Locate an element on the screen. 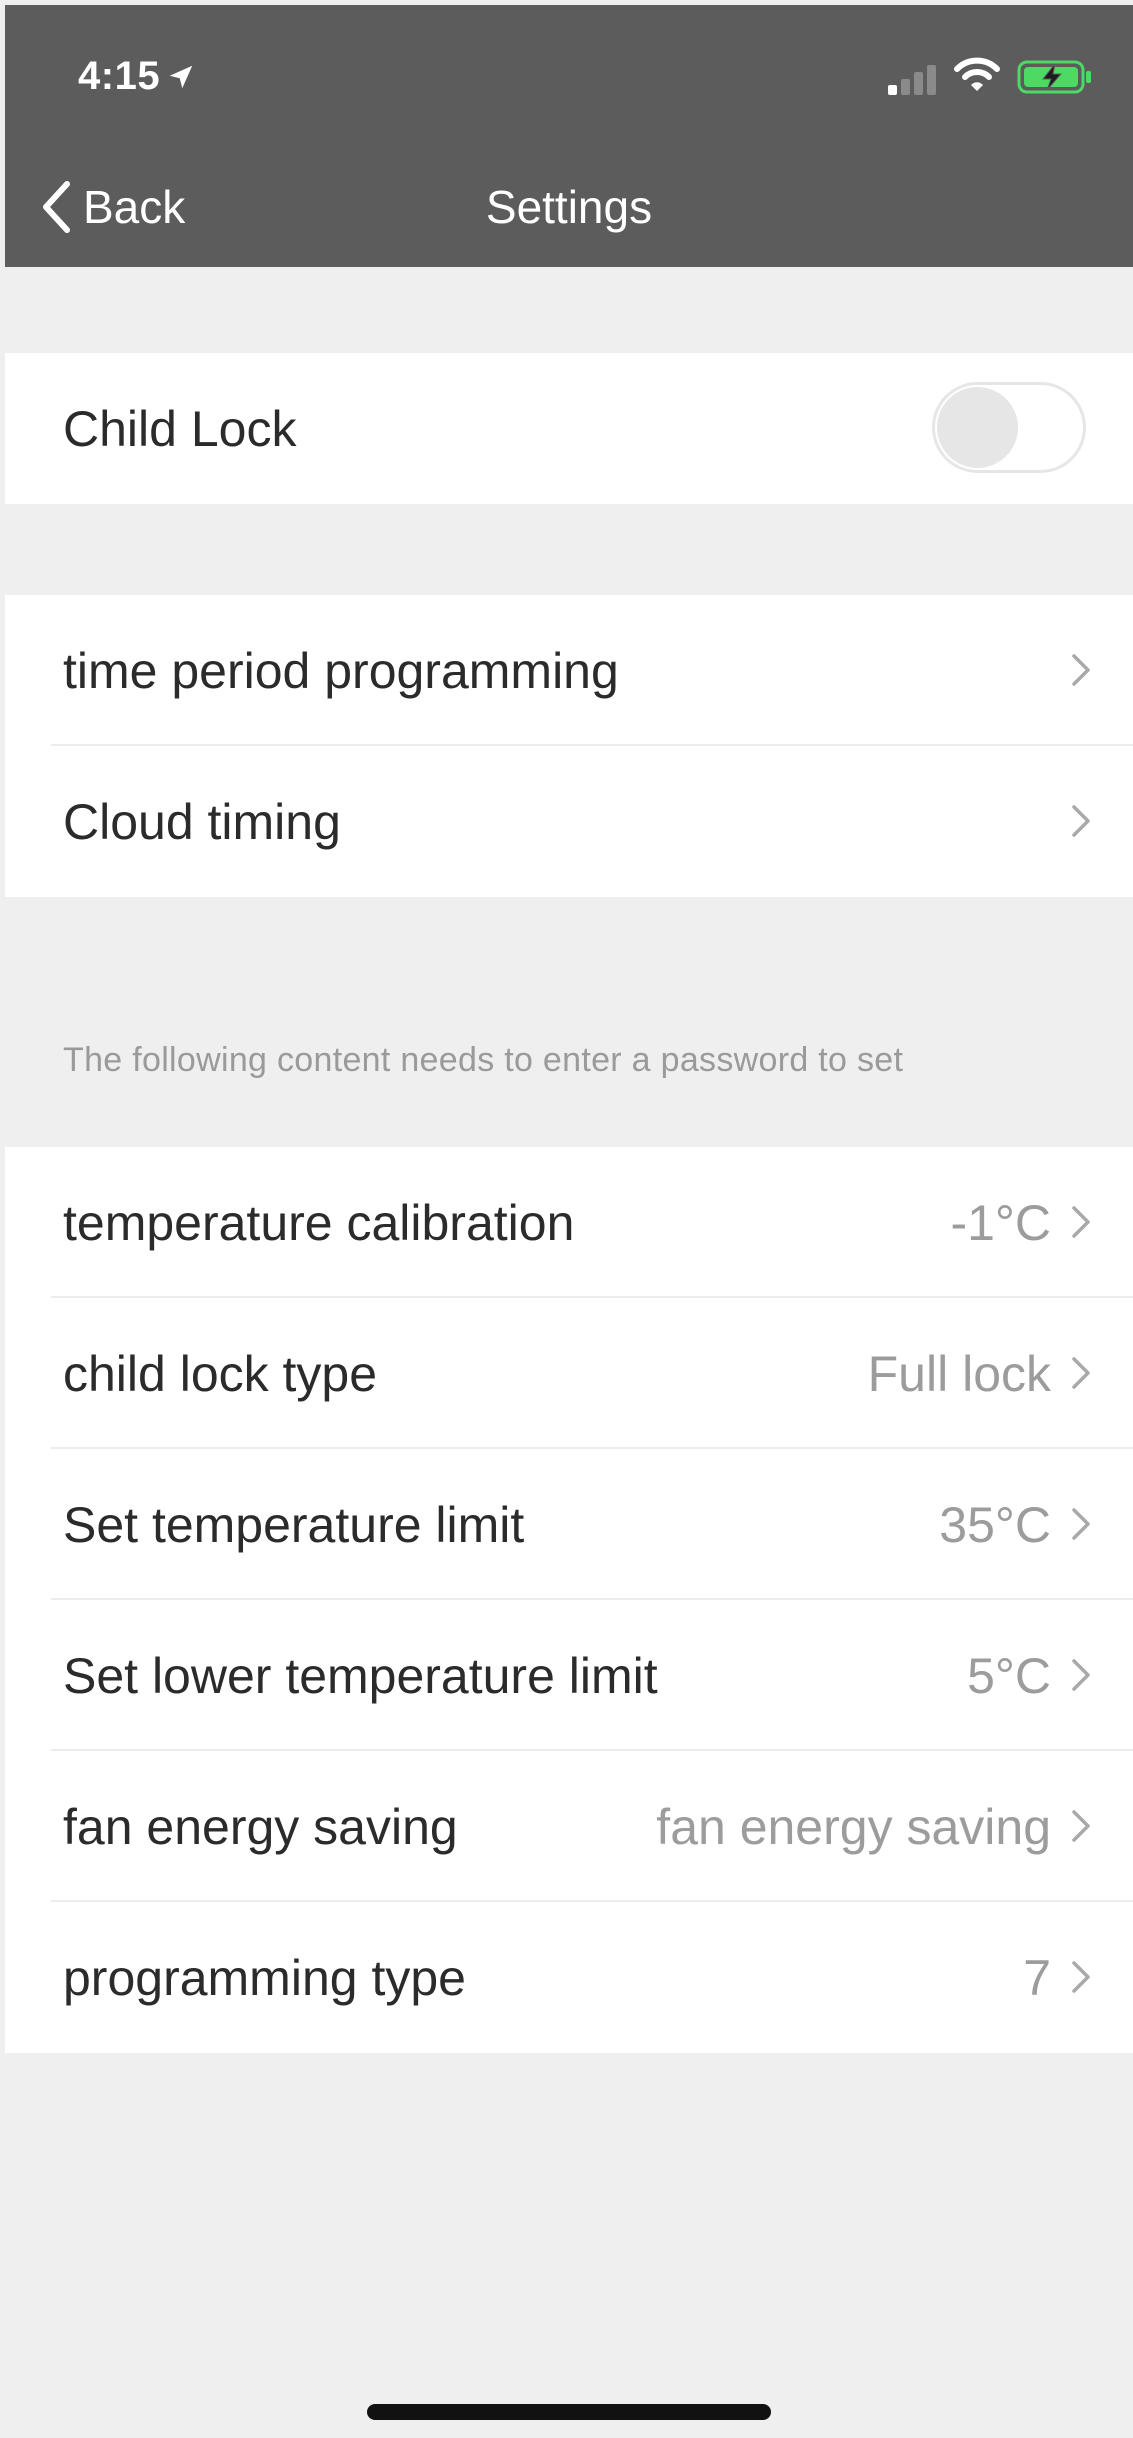 Image resolution: width=1133 pixels, height=2438 pixels. toggle-knob is located at coordinates (977, 427).